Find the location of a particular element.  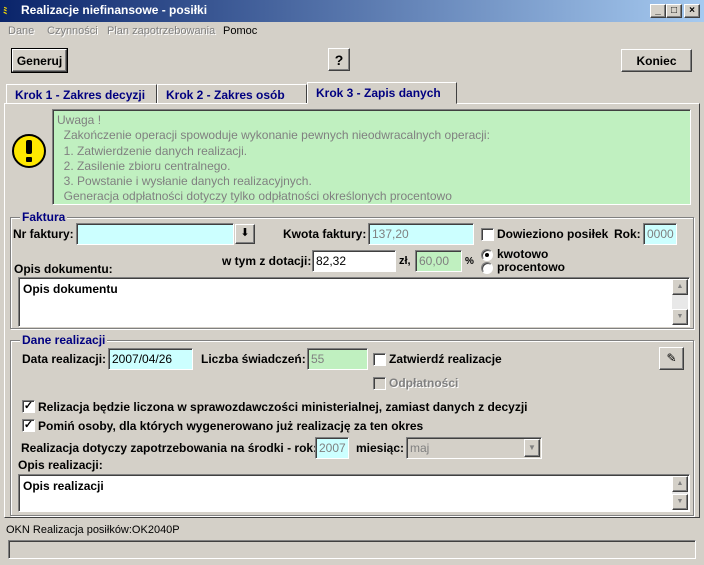

opis-realizacji-textarea: Opis realizacji is located at coordinates (354, 493).